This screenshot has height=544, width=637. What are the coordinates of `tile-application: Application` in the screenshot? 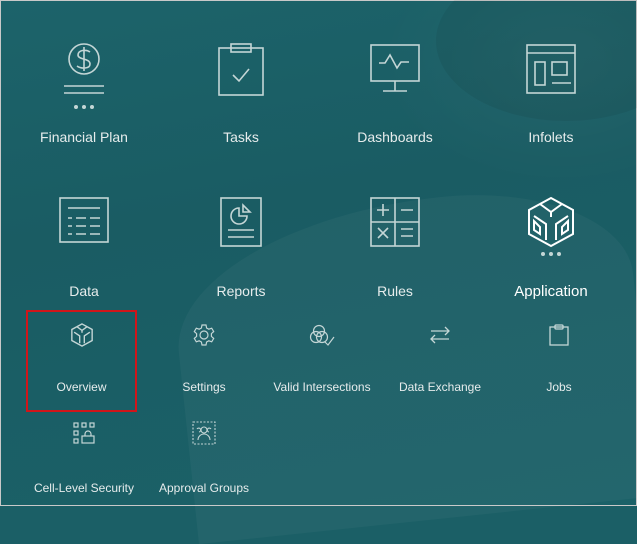 It's located at (551, 251).